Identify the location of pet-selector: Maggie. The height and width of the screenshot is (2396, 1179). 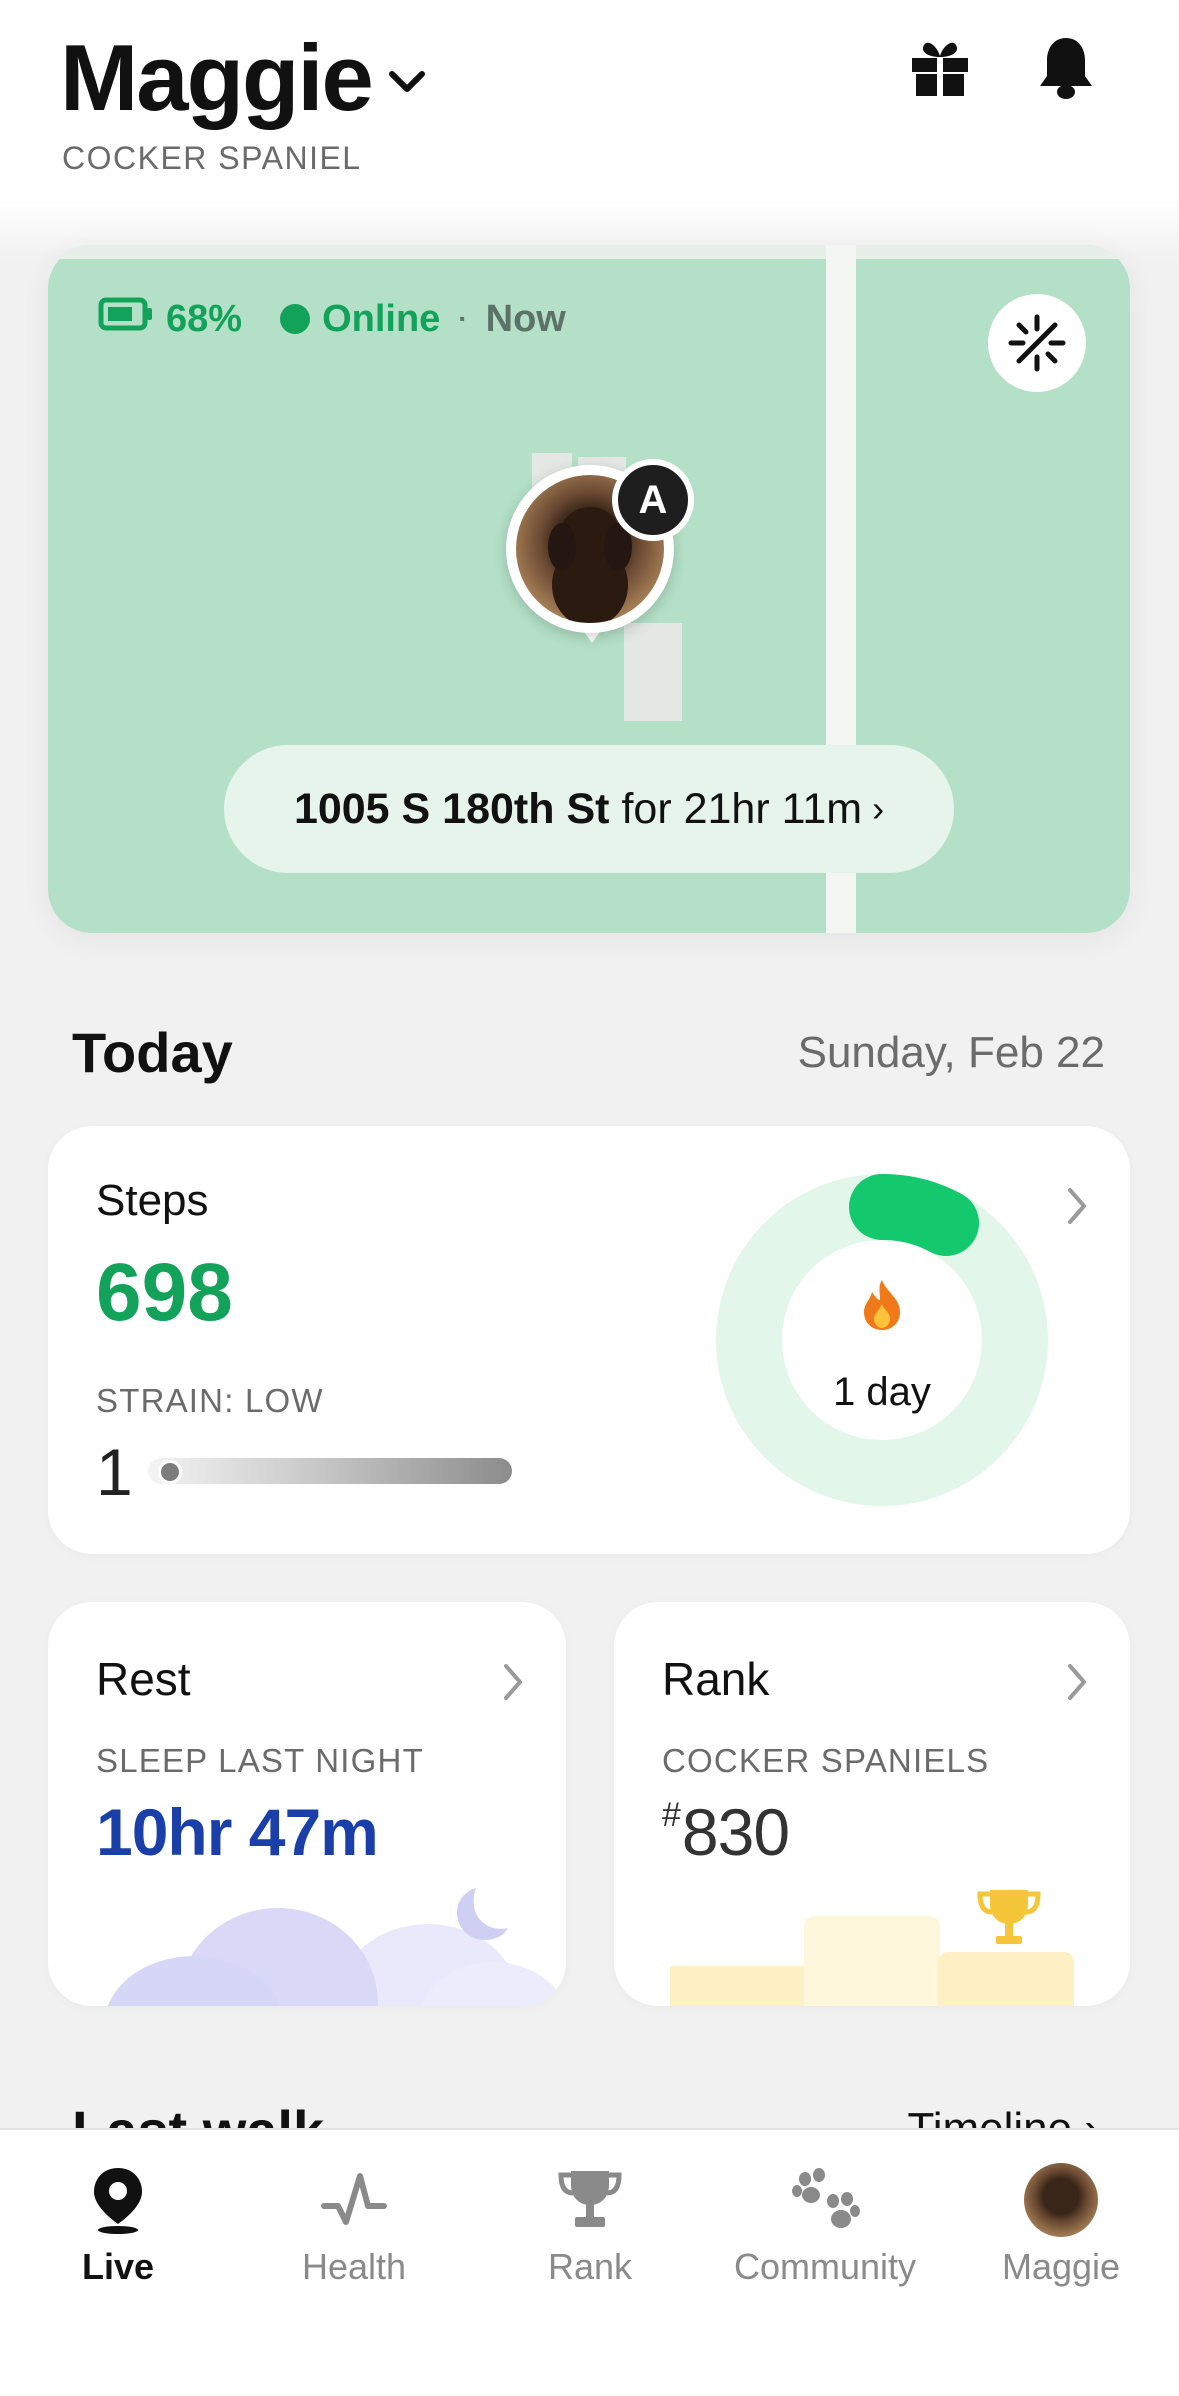
(243, 77).